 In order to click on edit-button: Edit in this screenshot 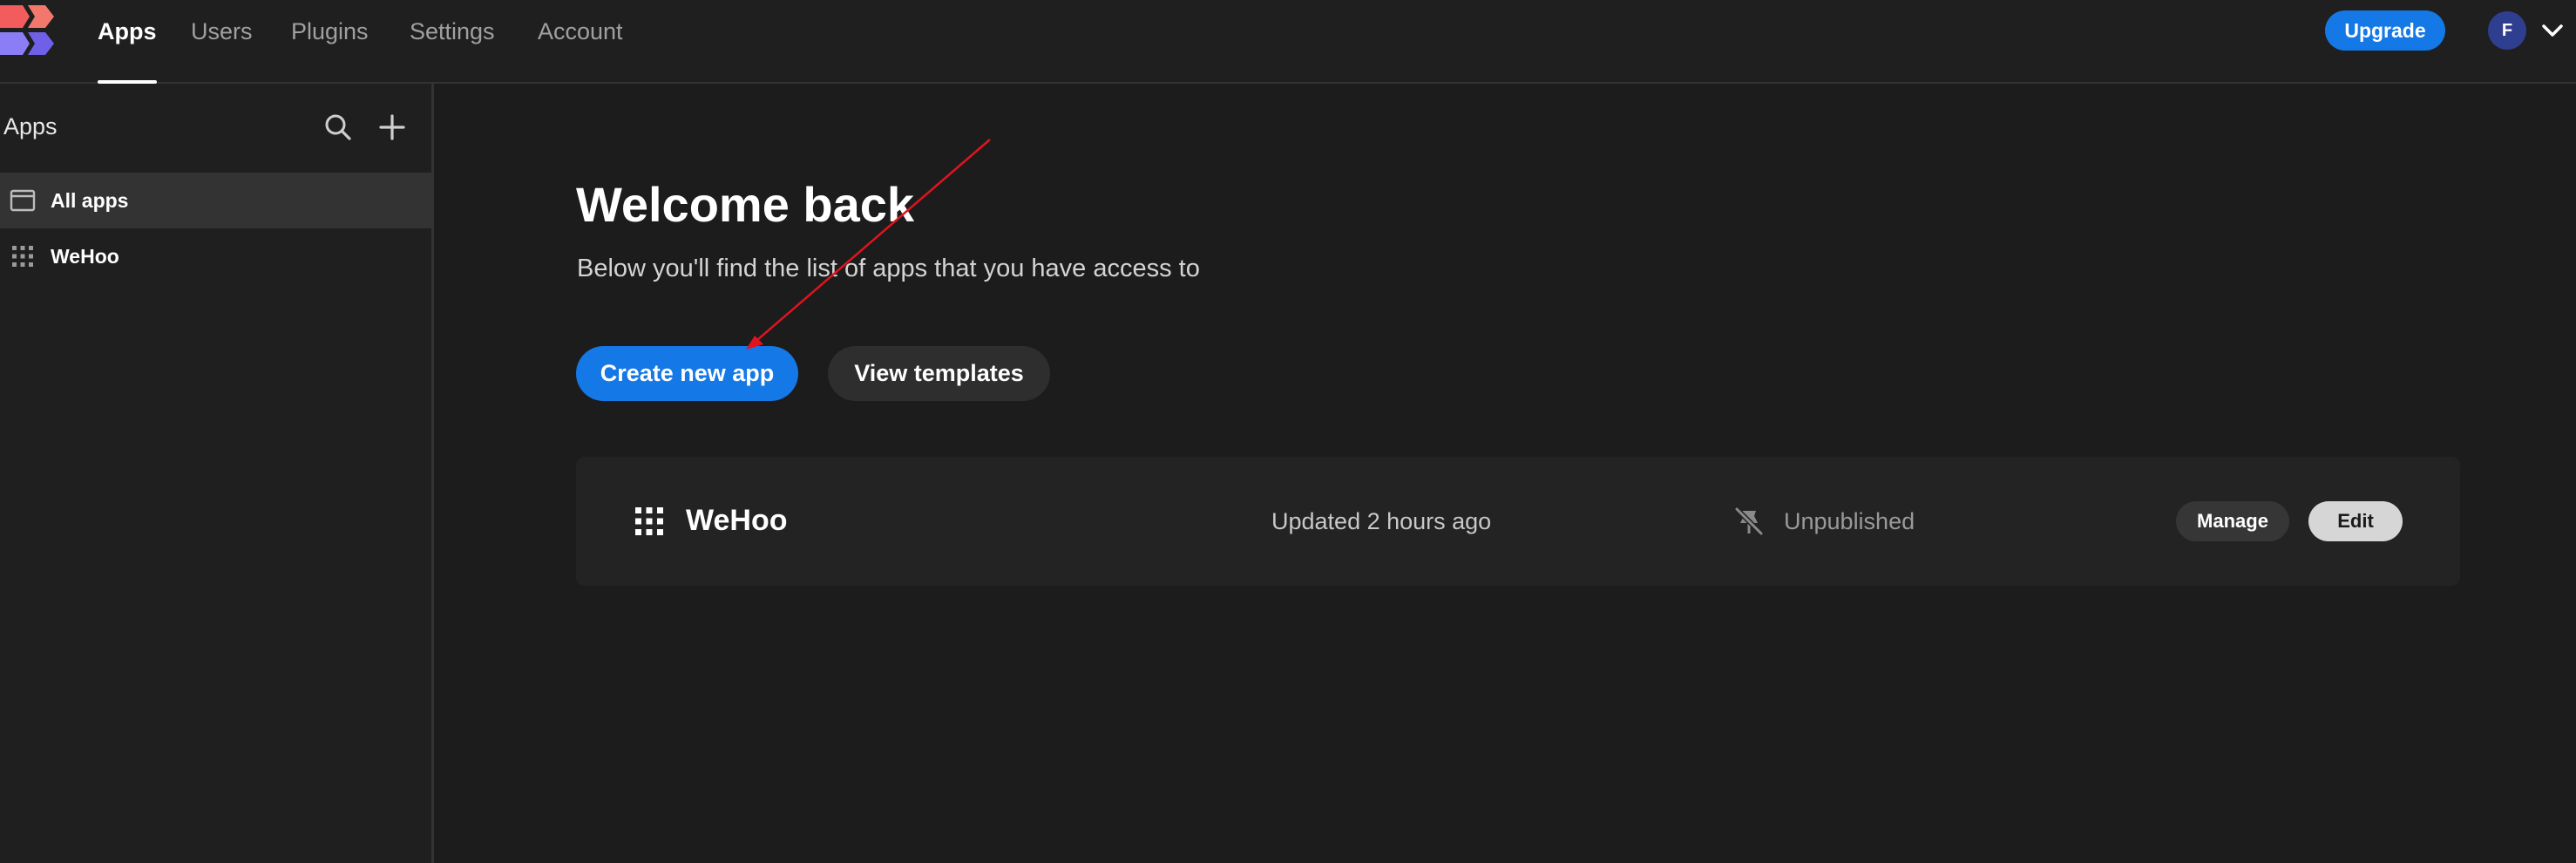, I will do `click(2355, 521)`.